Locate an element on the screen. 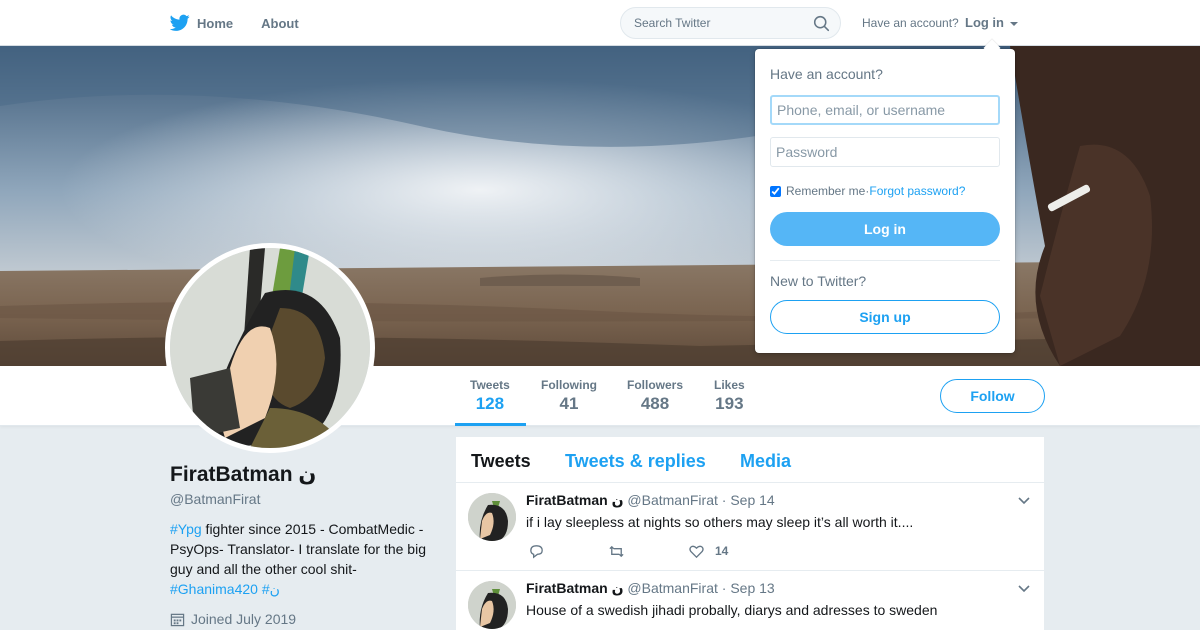 This screenshot has height=630, width=1200. bio-hashtag-ypg: #Ypg is located at coordinates (186, 529).